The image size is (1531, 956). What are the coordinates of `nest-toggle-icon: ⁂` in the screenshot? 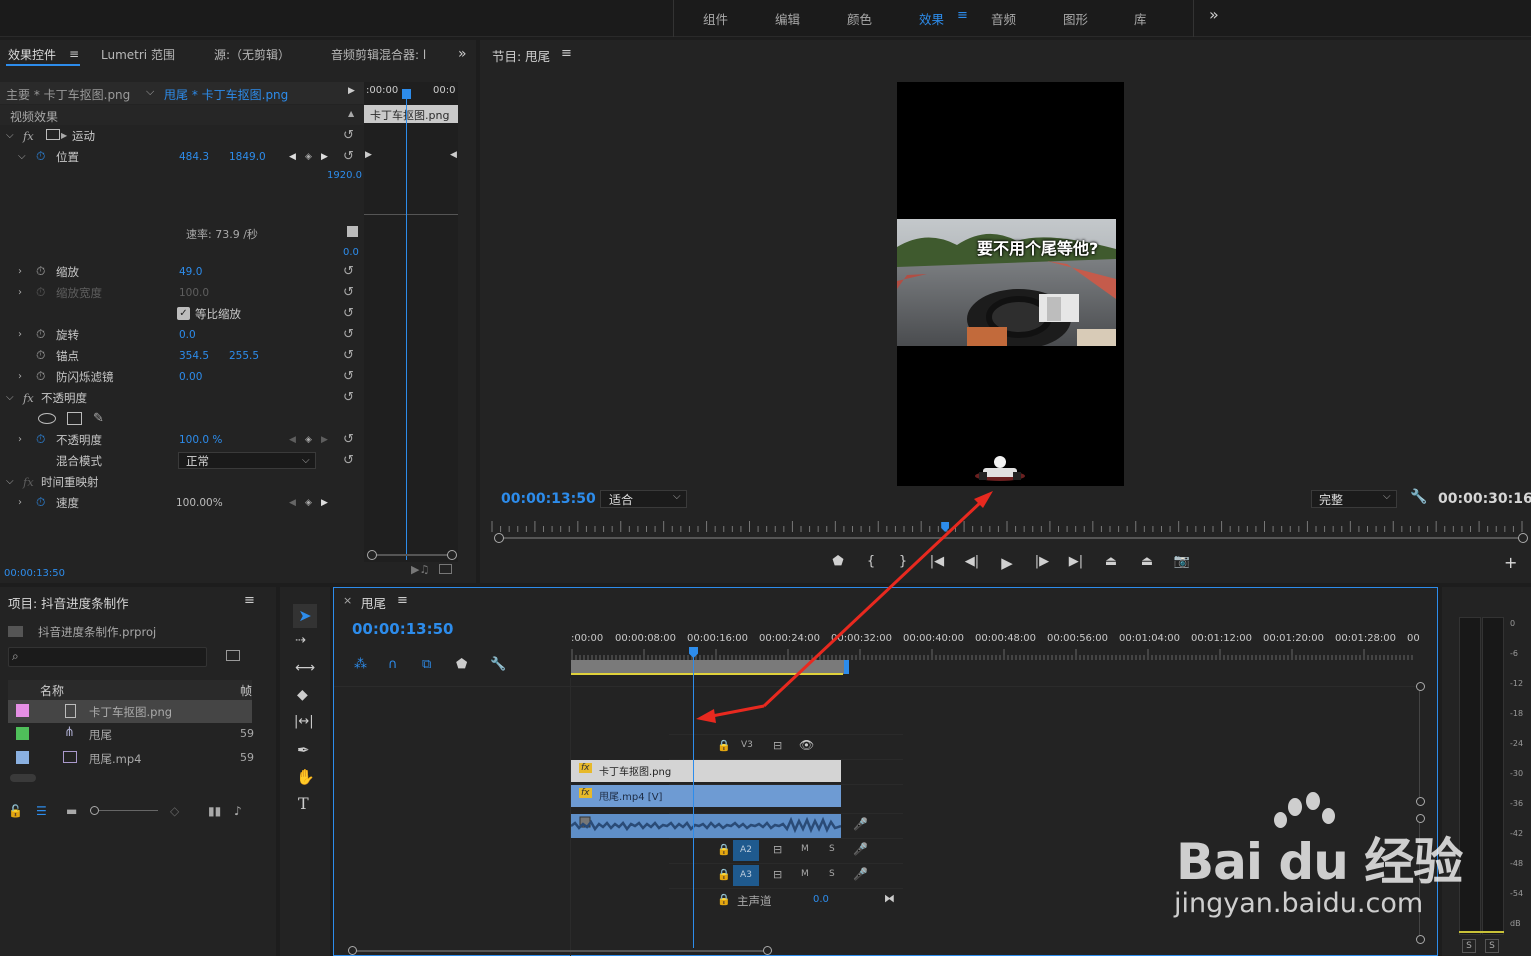 It's located at (371, 664).